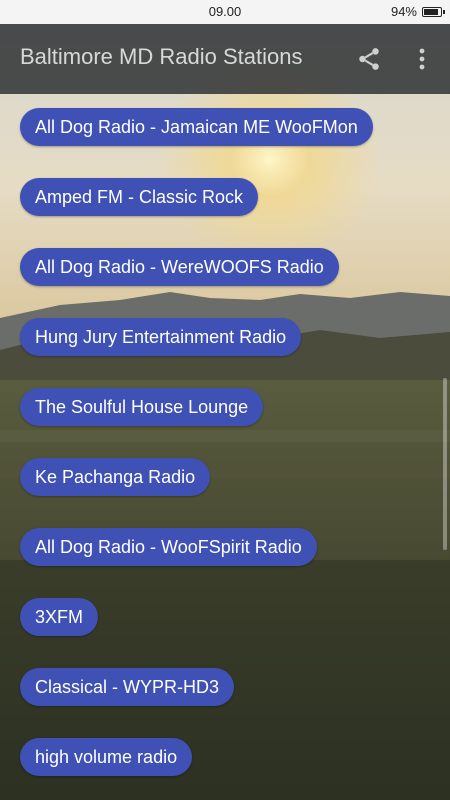 The width and height of the screenshot is (450, 800). What do you see at coordinates (139, 197) in the screenshot?
I see `station-item: Amped FM - Classic Rock` at bounding box center [139, 197].